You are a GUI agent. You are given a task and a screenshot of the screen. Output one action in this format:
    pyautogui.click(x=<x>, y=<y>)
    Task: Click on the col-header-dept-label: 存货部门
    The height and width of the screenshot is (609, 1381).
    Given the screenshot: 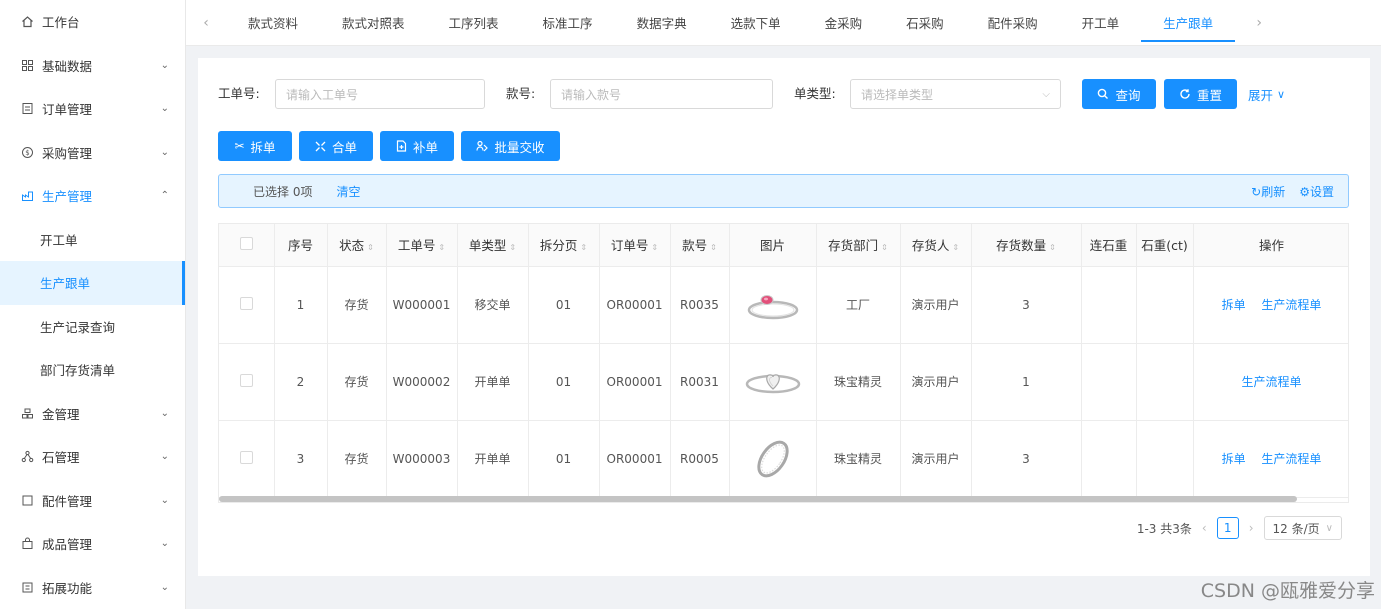 What is the action you would take?
    pyautogui.click(x=853, y=246)
    